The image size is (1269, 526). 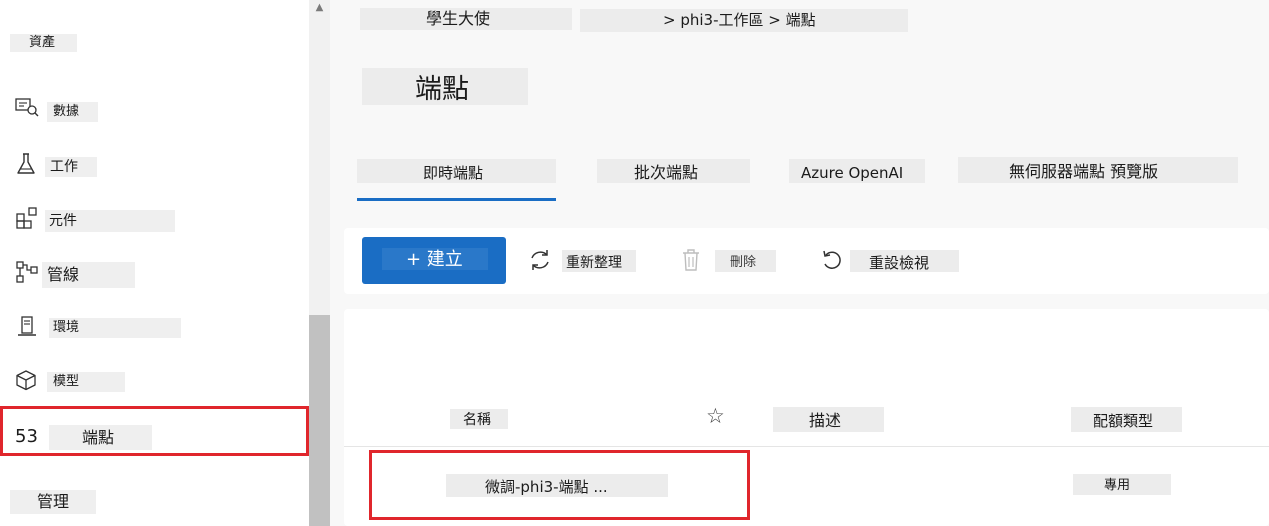 I want to click on column-header-name: 名稱, so click(x=479, y=419).